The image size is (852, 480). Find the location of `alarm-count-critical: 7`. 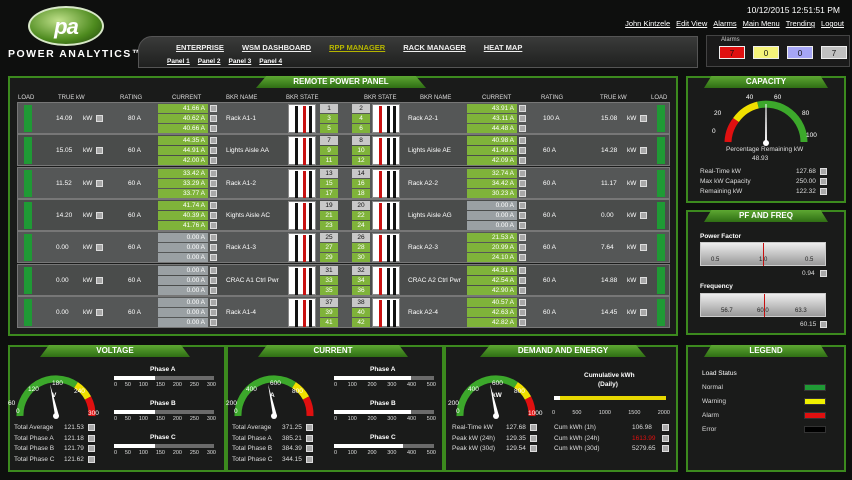

alarm-count-critical: 7 is located at coordinates (732, 52).